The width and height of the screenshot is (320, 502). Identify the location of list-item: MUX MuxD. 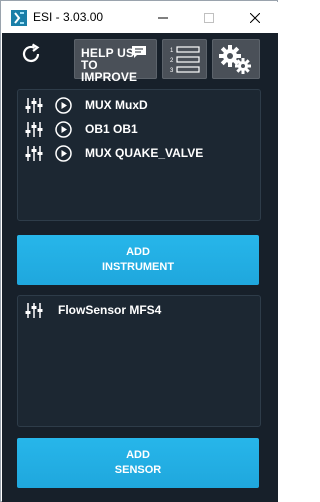
(138, 106).